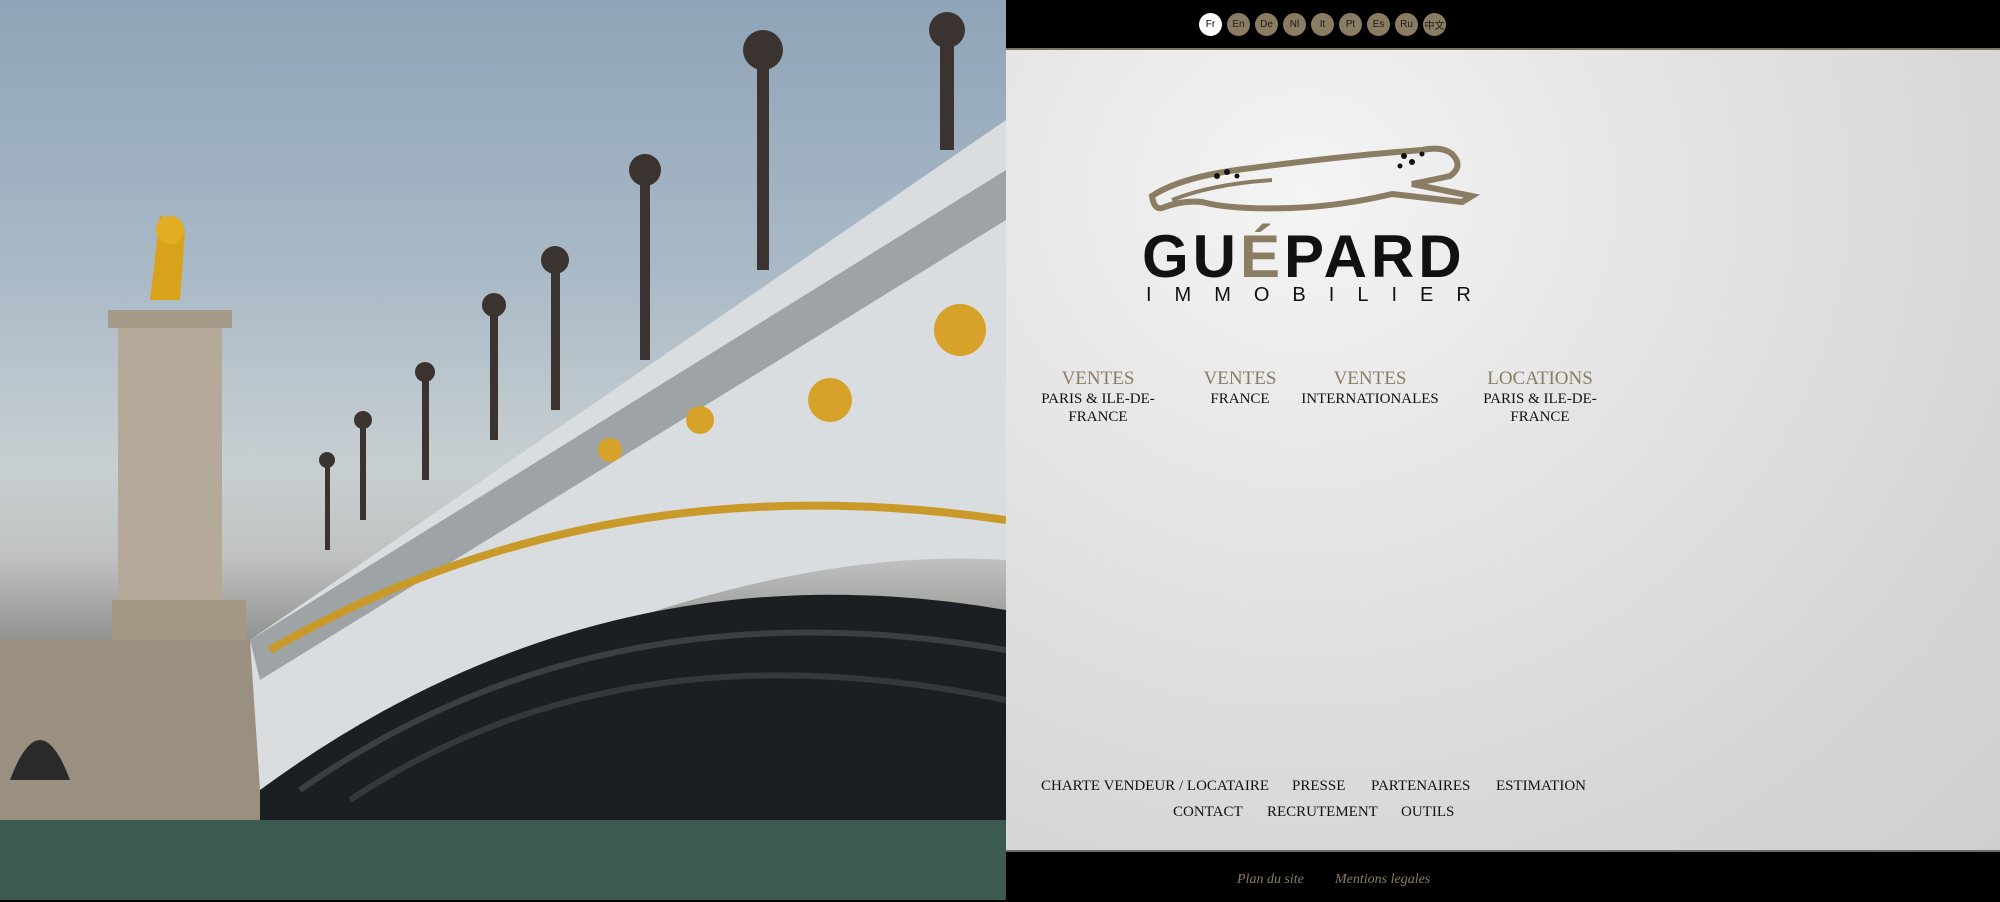  What do you see at coordinates (1382, 880) in the screenshot?
I see `link-mentions-legales: Mentions legales` at bounding box center [1382, 880].